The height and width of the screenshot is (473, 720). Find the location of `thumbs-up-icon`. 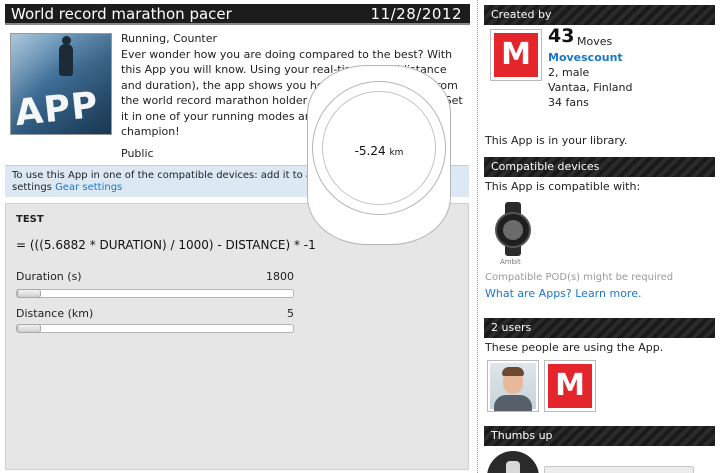

thumbs-up-icon is located at coordinates (513, 462).